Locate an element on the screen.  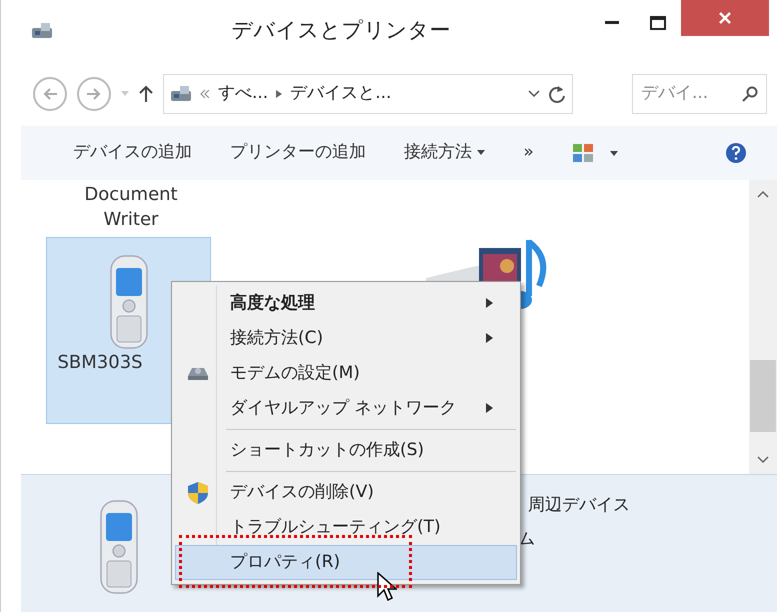
close-icon is located at coordinates (725, 18).